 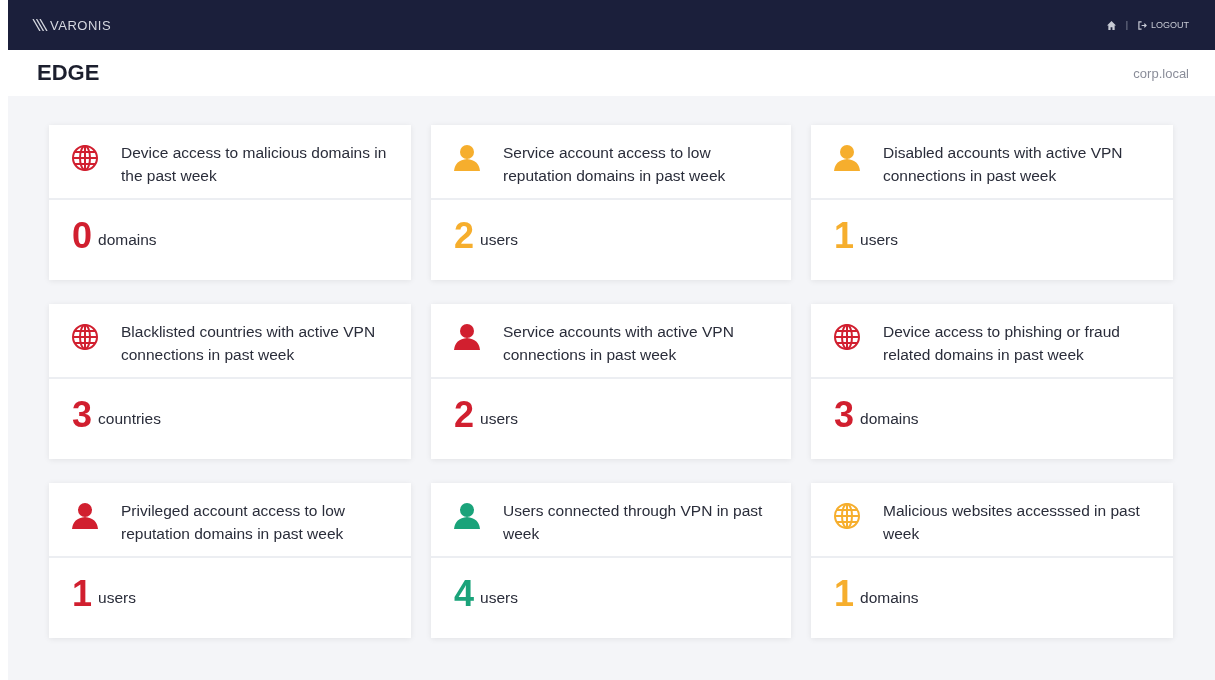 What do you see at coordinates (1012, 522) in the screenshot?
I see `card-title: Malicious websites accesssed in past week` at bounding box center [1012, 522].